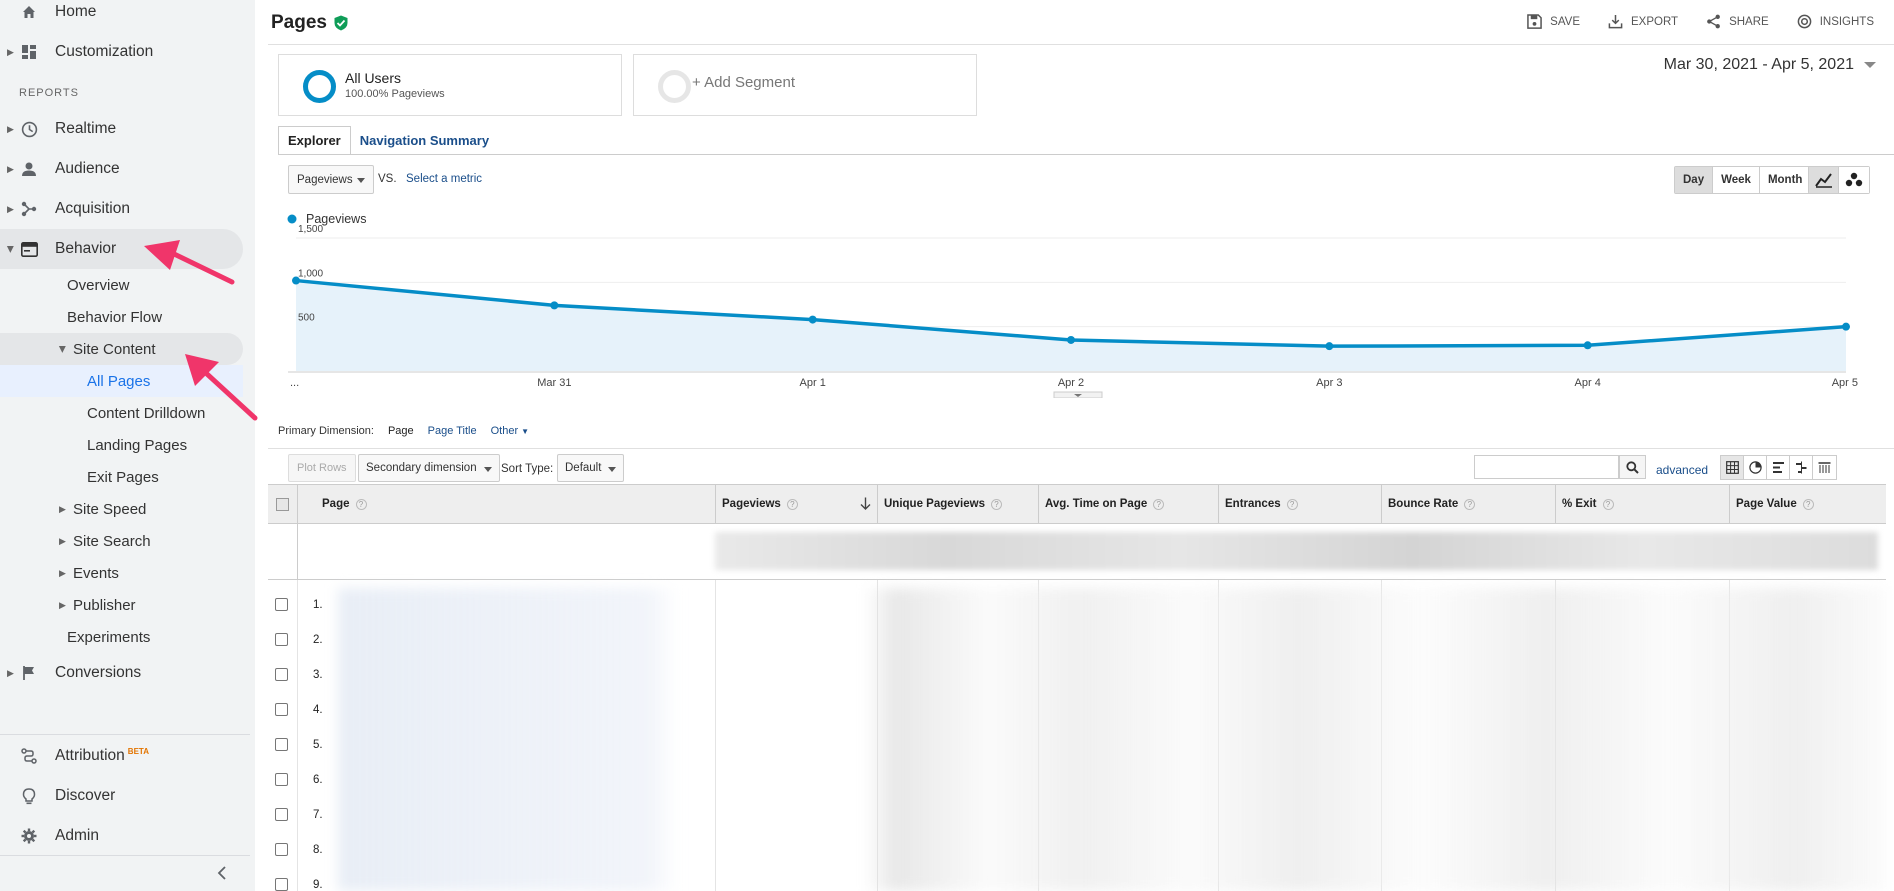  Describe the element at coordinates (1534, 21) in the screenshot. I see `save-icon` at that location.